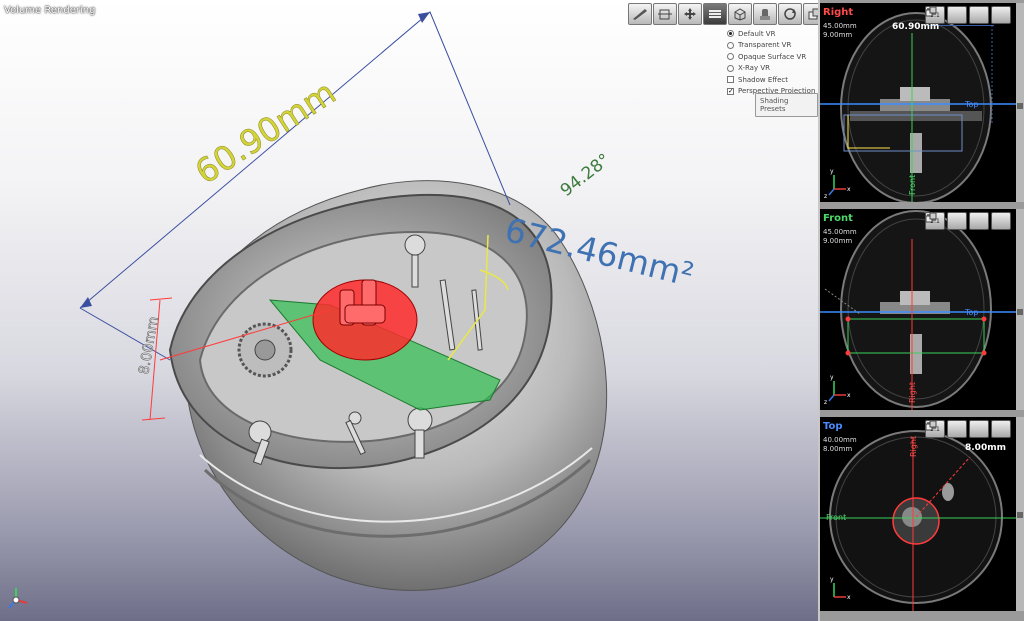 The image size is (1024, 621). I want to click on hand-icon, so click(765, 14).